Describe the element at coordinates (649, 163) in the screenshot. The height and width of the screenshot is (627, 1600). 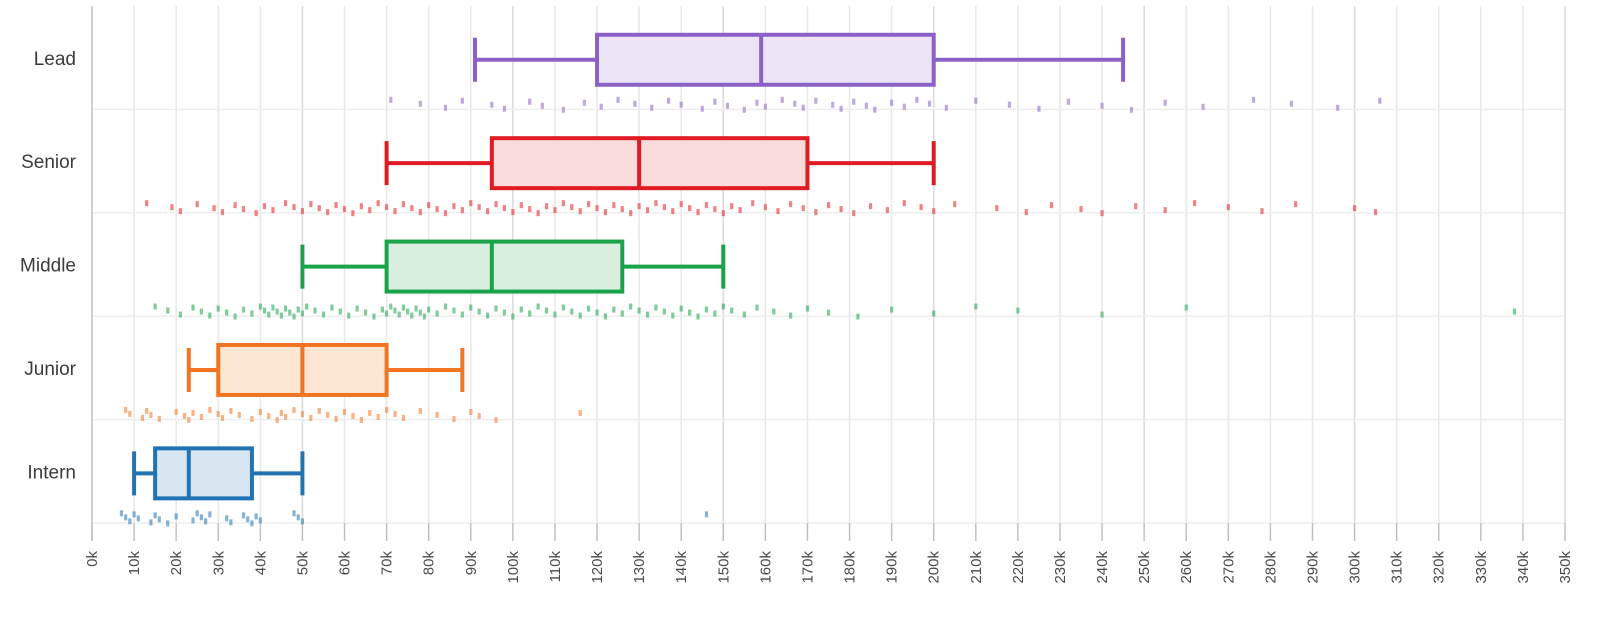
I see `box-senior` at that location.